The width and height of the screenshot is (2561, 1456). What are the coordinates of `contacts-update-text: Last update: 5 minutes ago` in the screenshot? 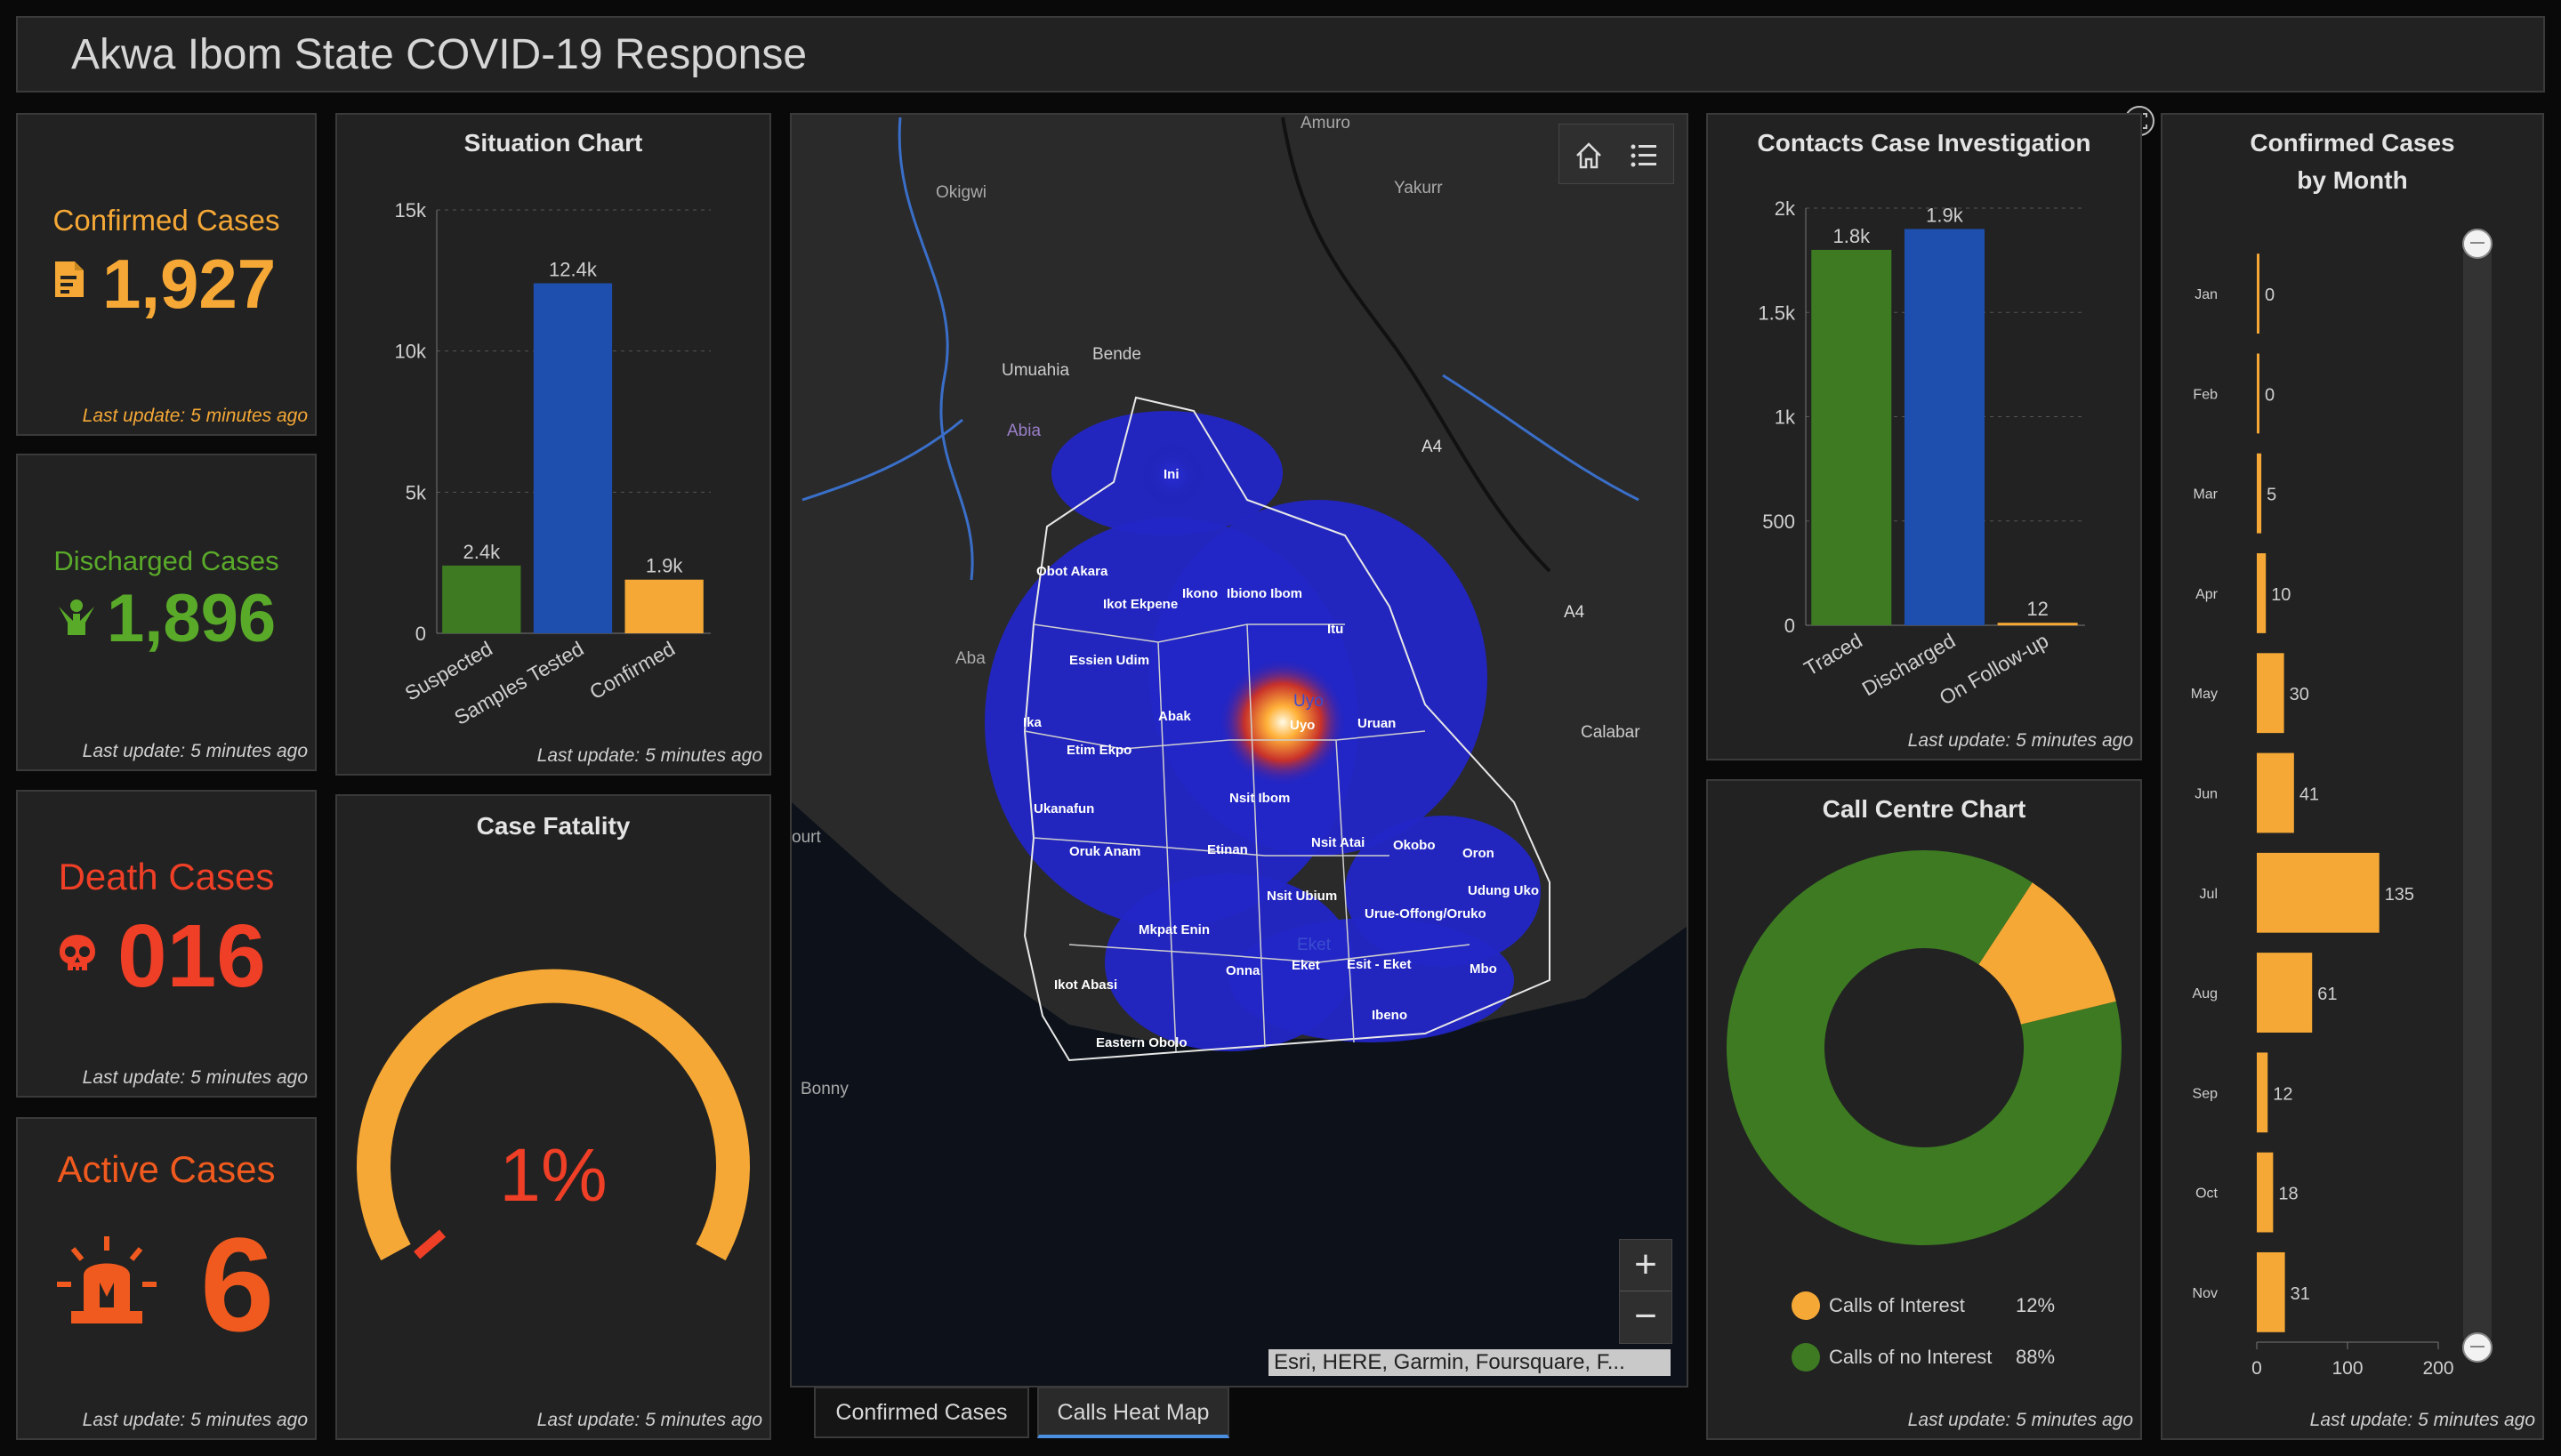 It's located at (2020, 740).